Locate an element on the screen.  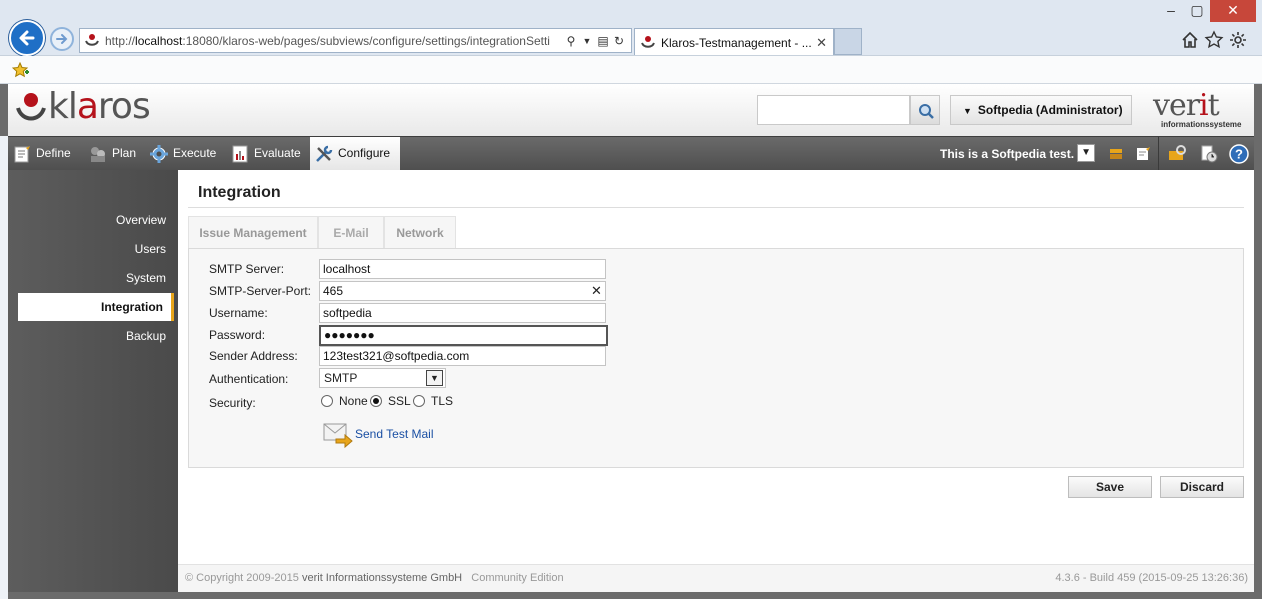
back-button is located at coordinates (27, 38).